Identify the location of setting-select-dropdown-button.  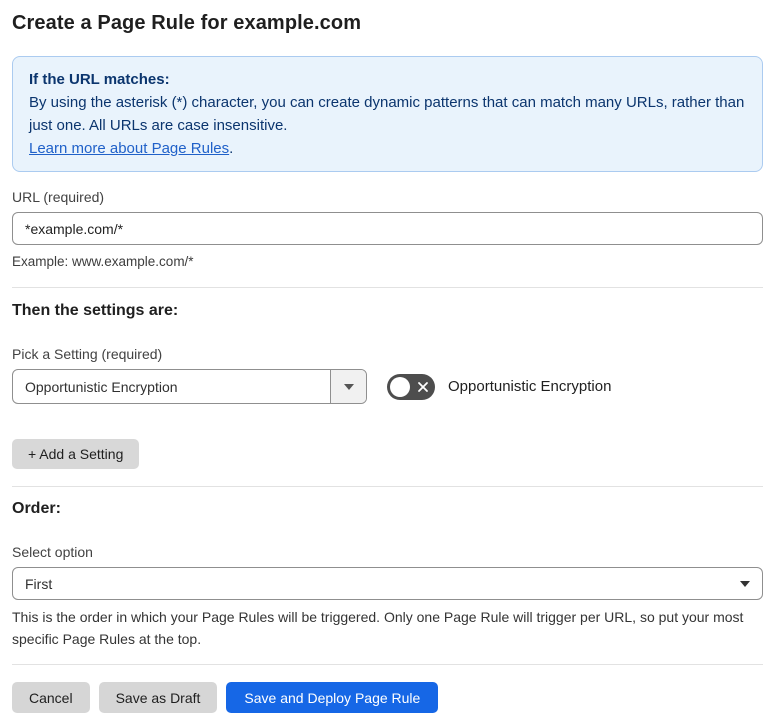
(348, 386).